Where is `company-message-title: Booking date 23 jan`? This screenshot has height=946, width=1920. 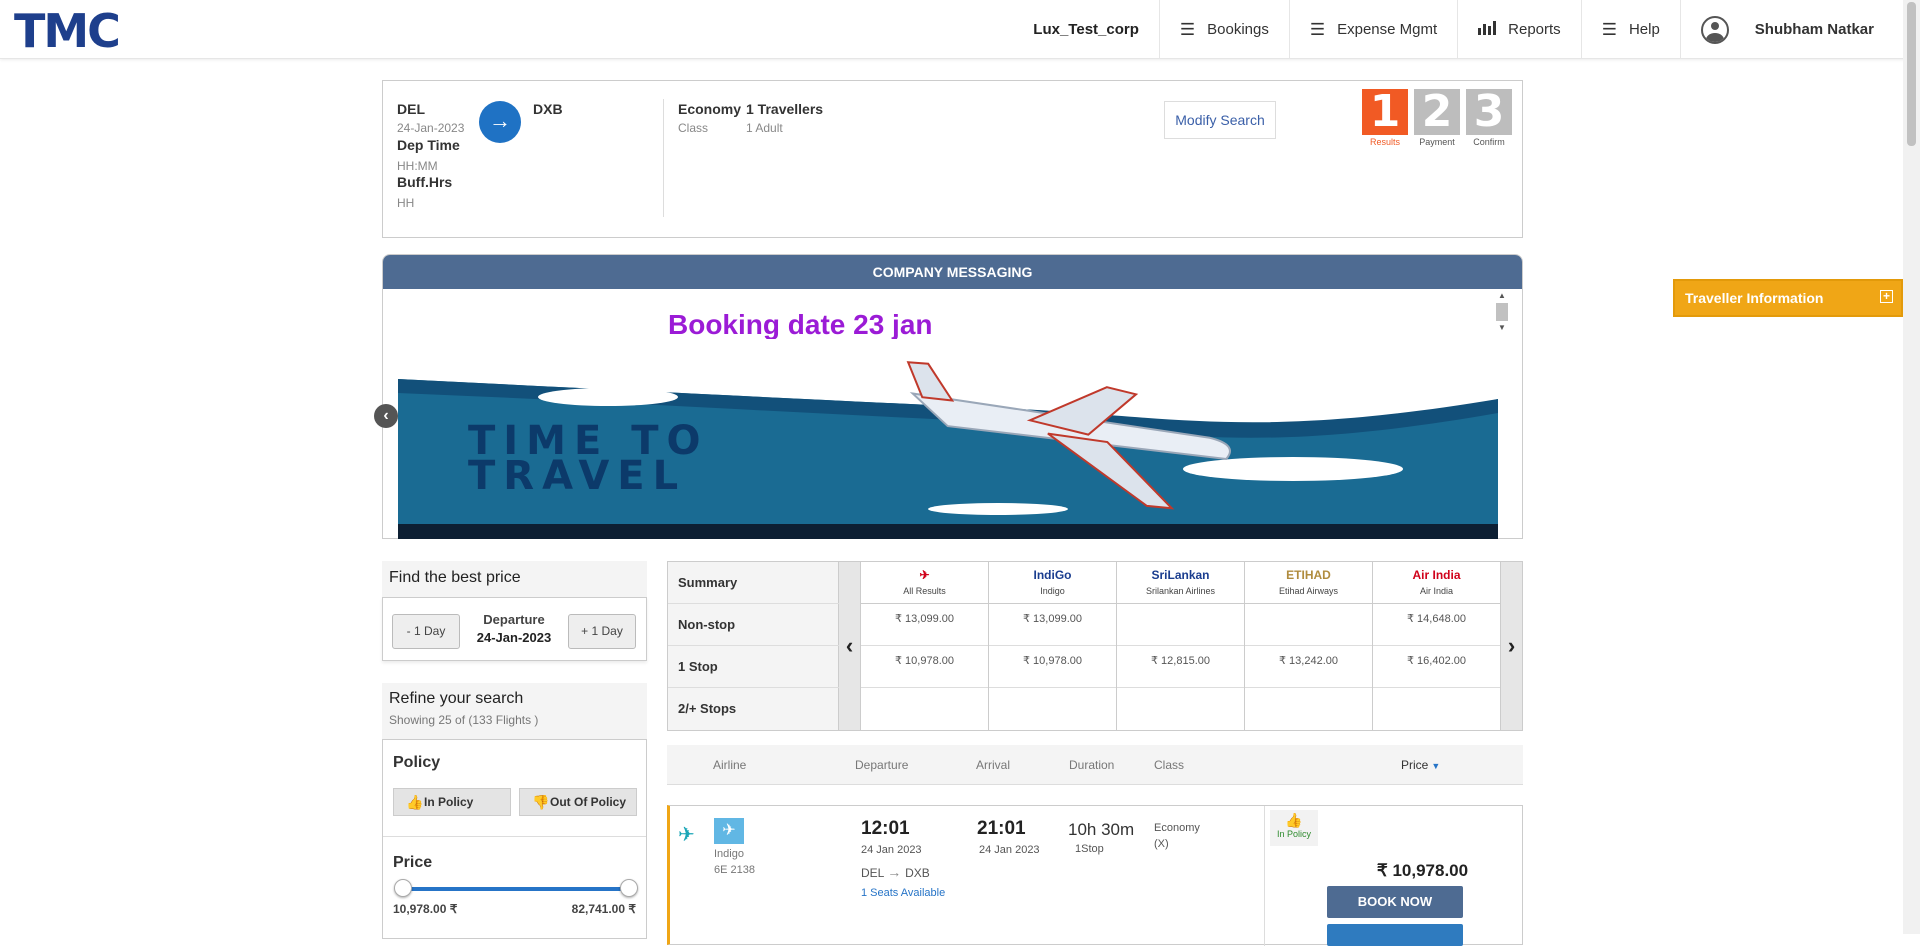 company-message-title: Booking date 23 jan is located at coordinates (800, 324).